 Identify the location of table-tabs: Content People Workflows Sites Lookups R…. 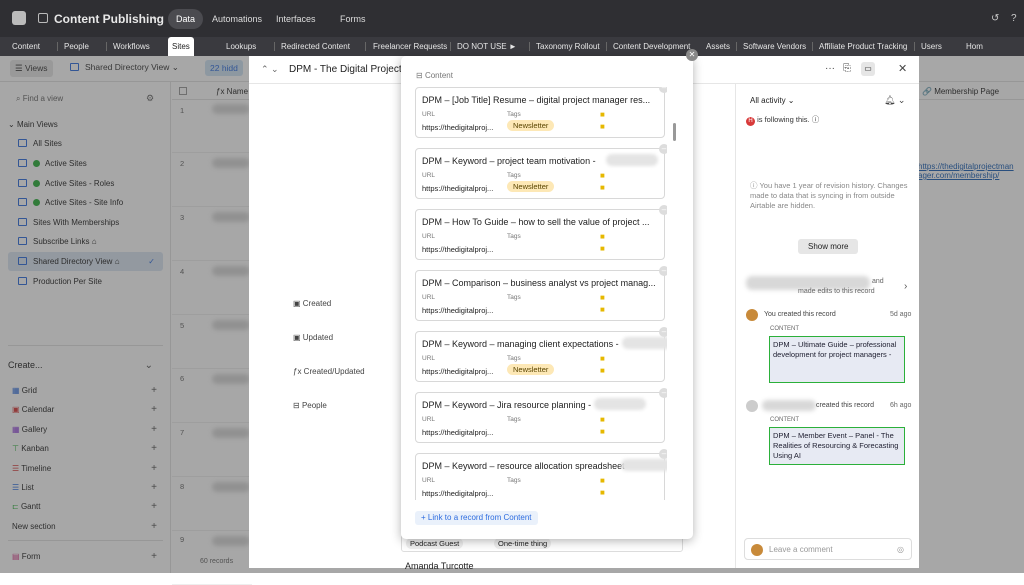
(512, 46).